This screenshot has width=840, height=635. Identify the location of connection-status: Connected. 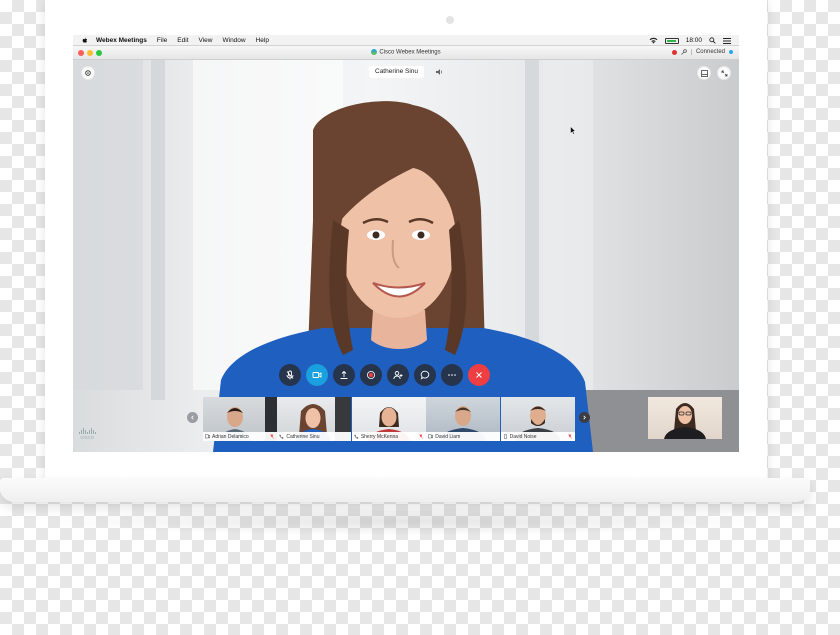
(707, 52).